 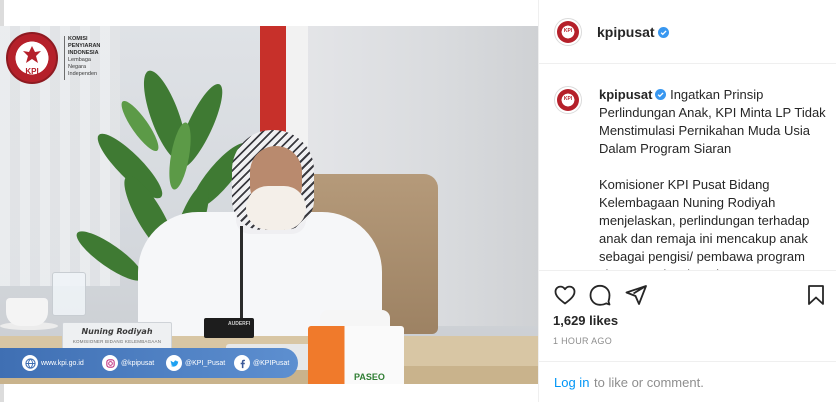 What do you see at coordinates (64, 58) in the screenshot?
I see `logo-divider` at bounding box center [64, 58].